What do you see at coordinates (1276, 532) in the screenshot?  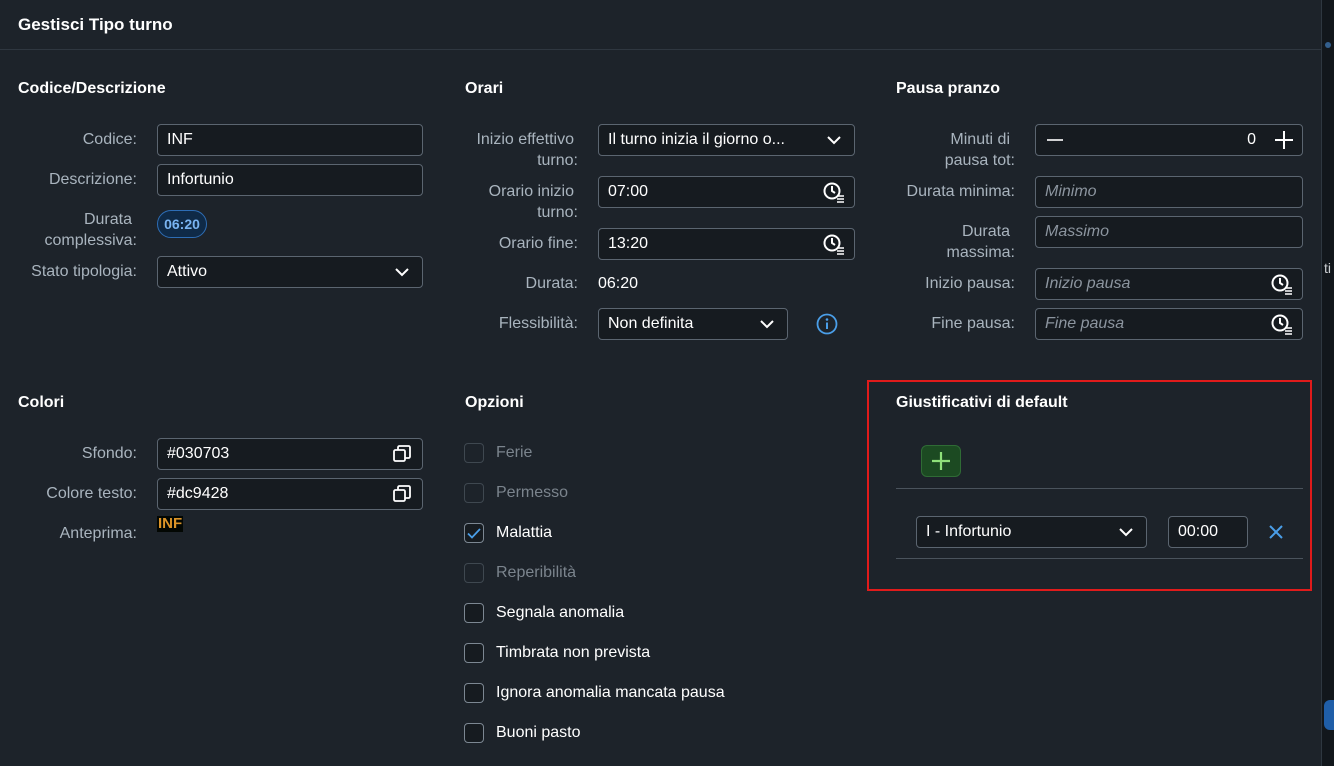 I see `remove-row-close-icon` at bounding box center [1276, 532].